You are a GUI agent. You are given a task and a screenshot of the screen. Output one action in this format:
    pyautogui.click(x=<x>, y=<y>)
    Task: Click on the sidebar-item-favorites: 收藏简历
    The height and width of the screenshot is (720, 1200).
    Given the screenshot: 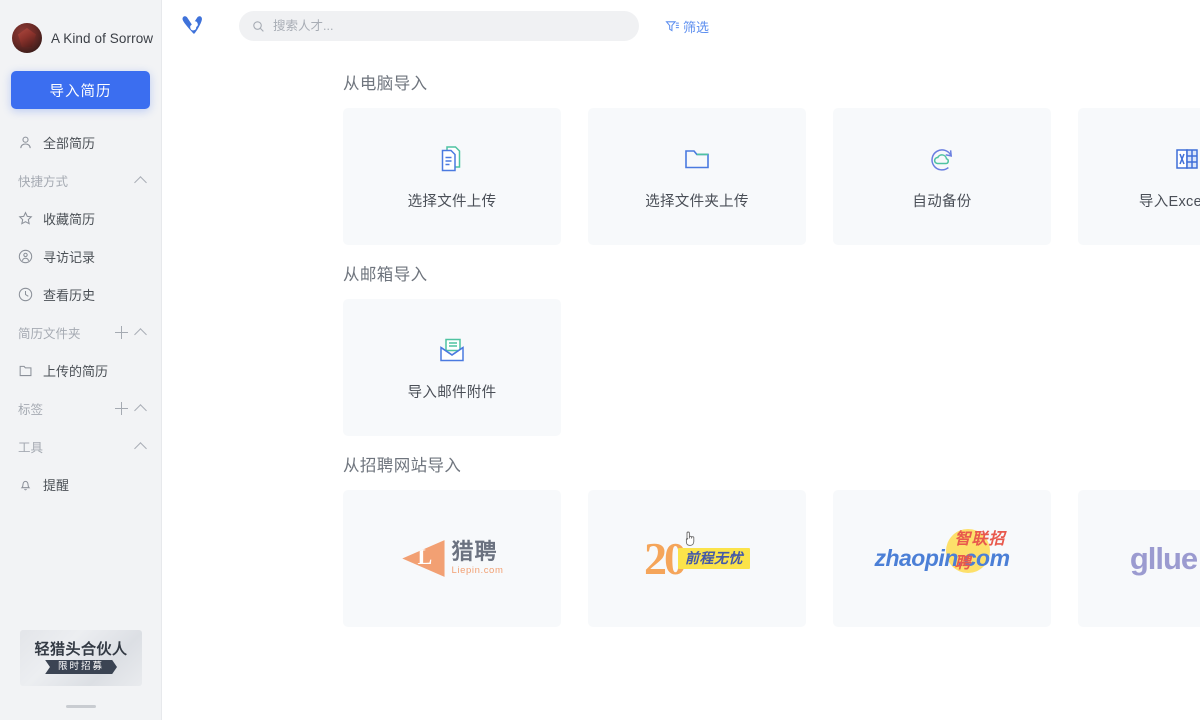 What is the action you would take?
    pyautogui.click(x=80, y=218)
    